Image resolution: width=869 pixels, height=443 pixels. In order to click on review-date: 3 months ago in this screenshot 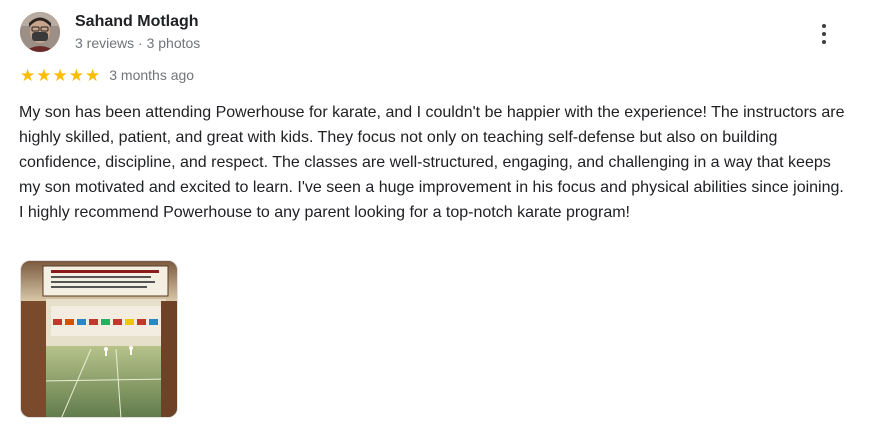, I will do `click(152, 75)`.